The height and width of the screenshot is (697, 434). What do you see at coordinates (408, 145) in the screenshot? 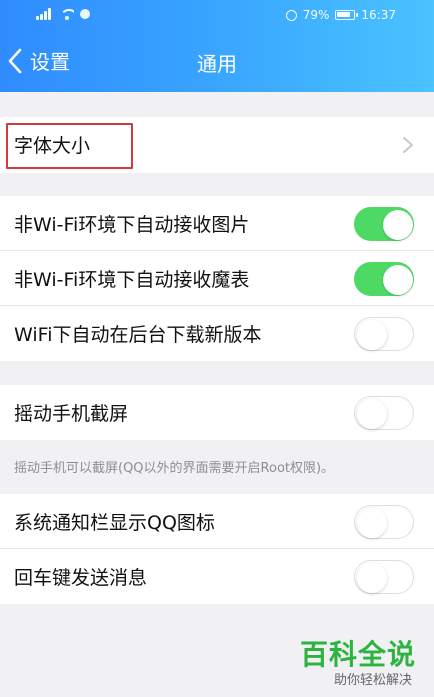
I see `chevron-right-icon` at bounding box center [408, 145].